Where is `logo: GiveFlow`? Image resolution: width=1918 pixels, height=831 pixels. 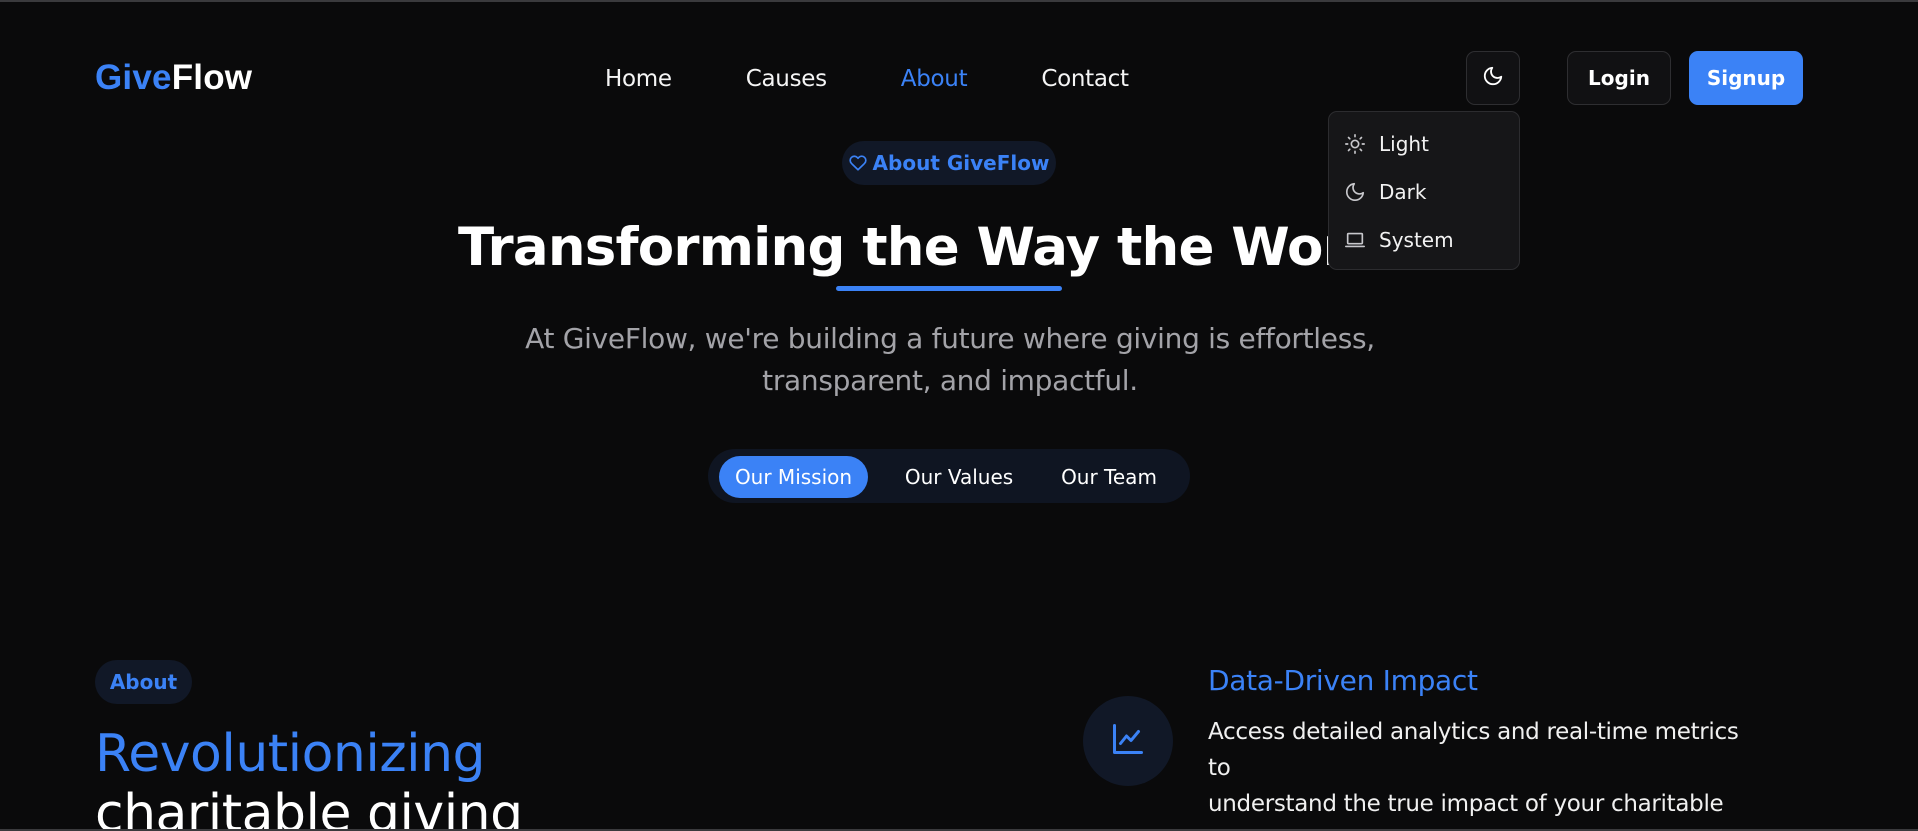 logo: GiveFlow is located at coordinates (173, 78).